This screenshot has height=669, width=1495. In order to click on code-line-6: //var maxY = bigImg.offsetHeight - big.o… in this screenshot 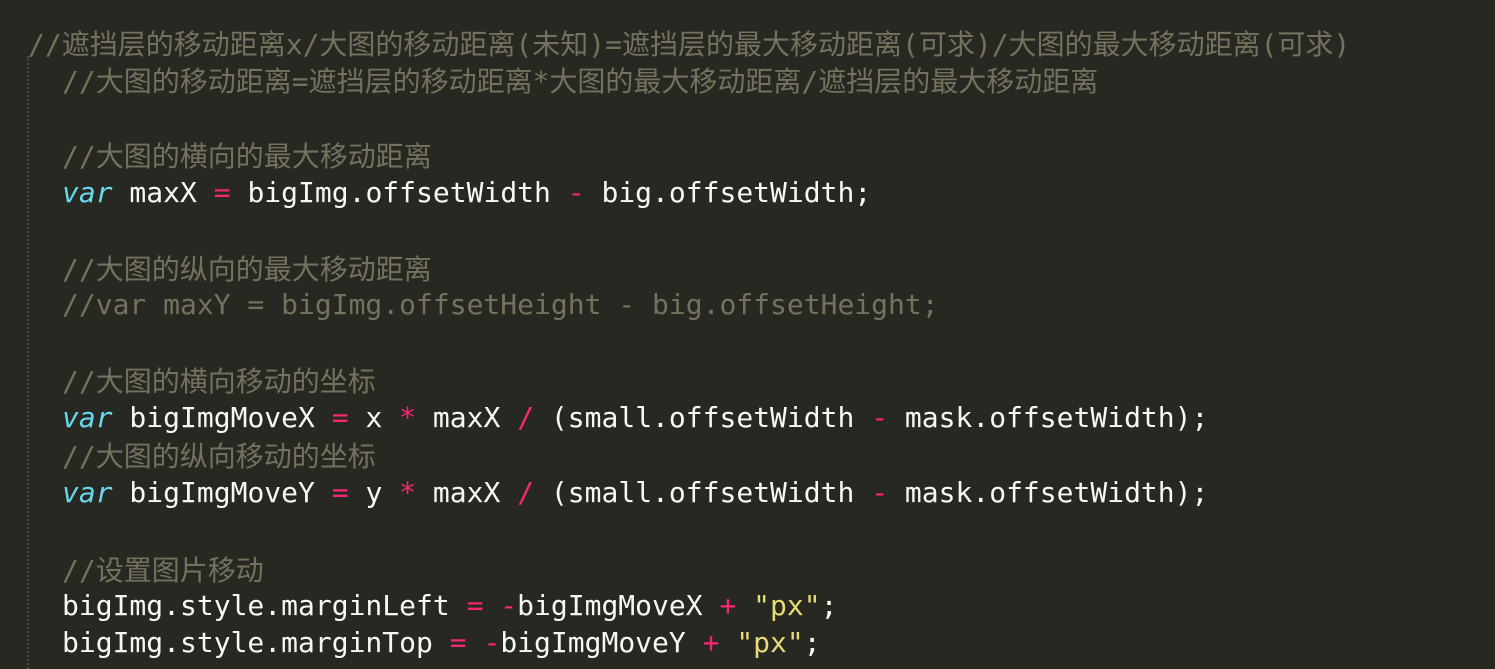, I will do `click(500, 304)`.